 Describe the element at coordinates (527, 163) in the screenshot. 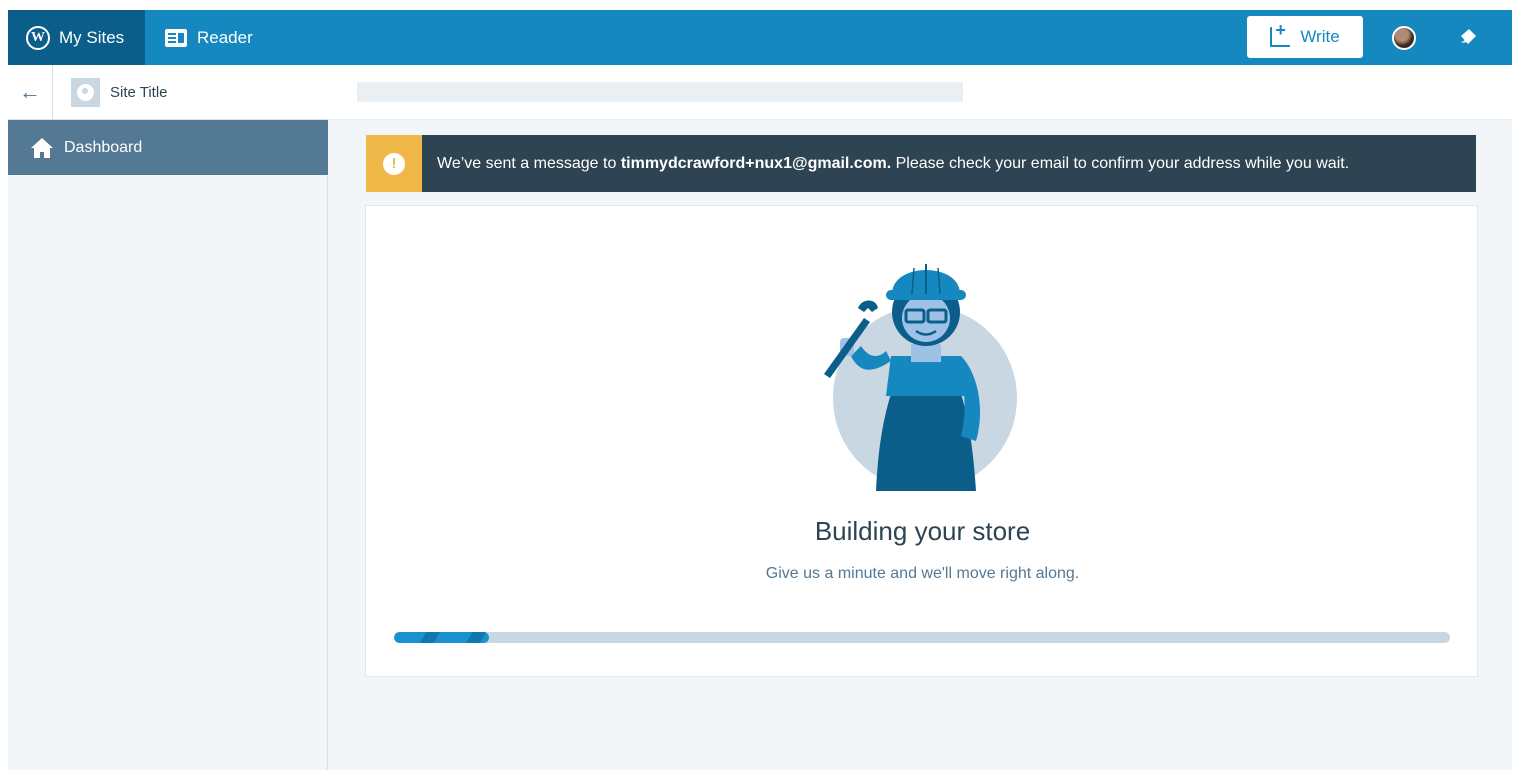

I see `notice-prefix: We’ve sent a message to` at that location.